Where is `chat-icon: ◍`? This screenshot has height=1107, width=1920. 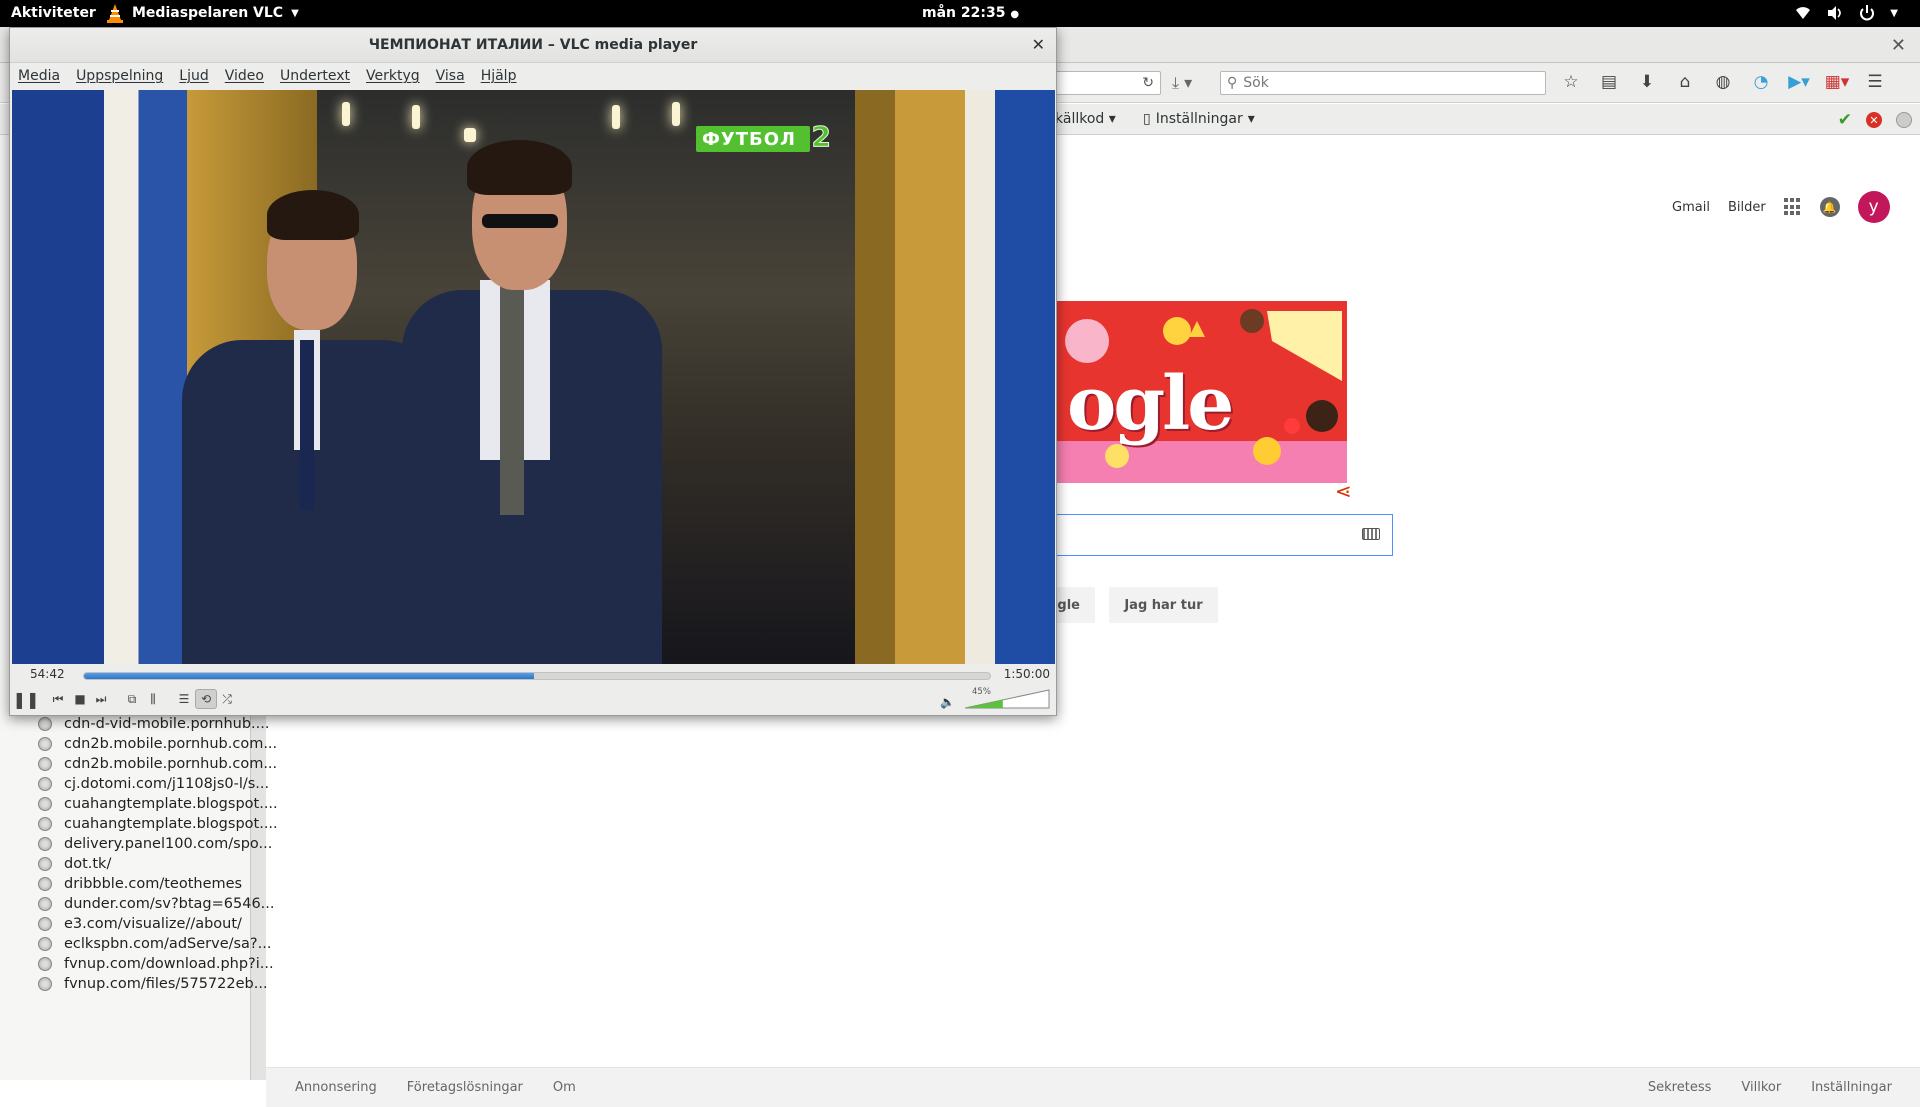
chat-icon: ◍ is located at coordinates (1723, 82).